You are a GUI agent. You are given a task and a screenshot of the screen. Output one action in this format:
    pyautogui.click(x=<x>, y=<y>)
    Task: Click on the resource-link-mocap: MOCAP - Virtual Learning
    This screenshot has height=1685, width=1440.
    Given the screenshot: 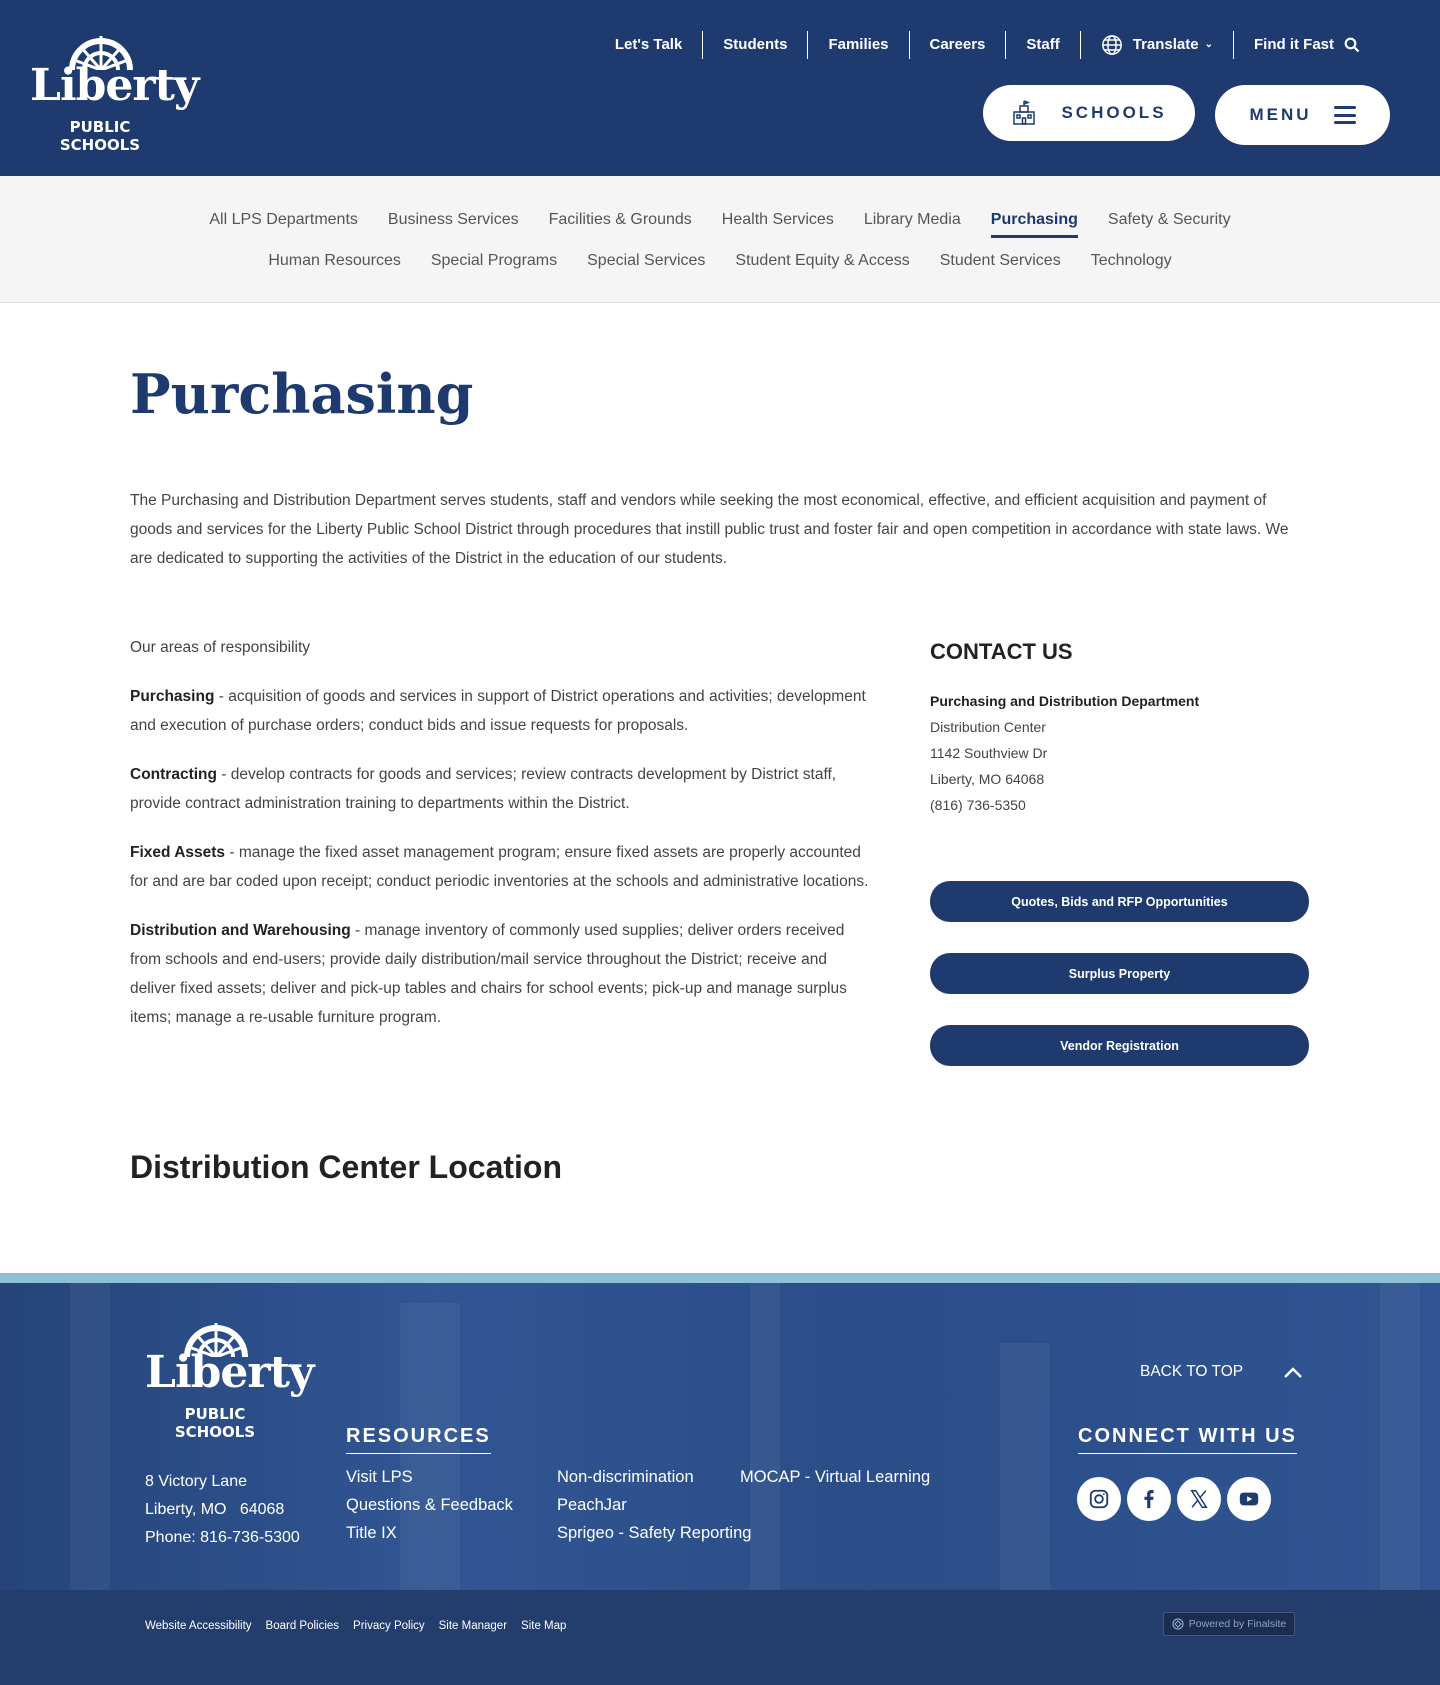 What is the action you would take?
    pyautogui.click(x=835, y=1477)
    